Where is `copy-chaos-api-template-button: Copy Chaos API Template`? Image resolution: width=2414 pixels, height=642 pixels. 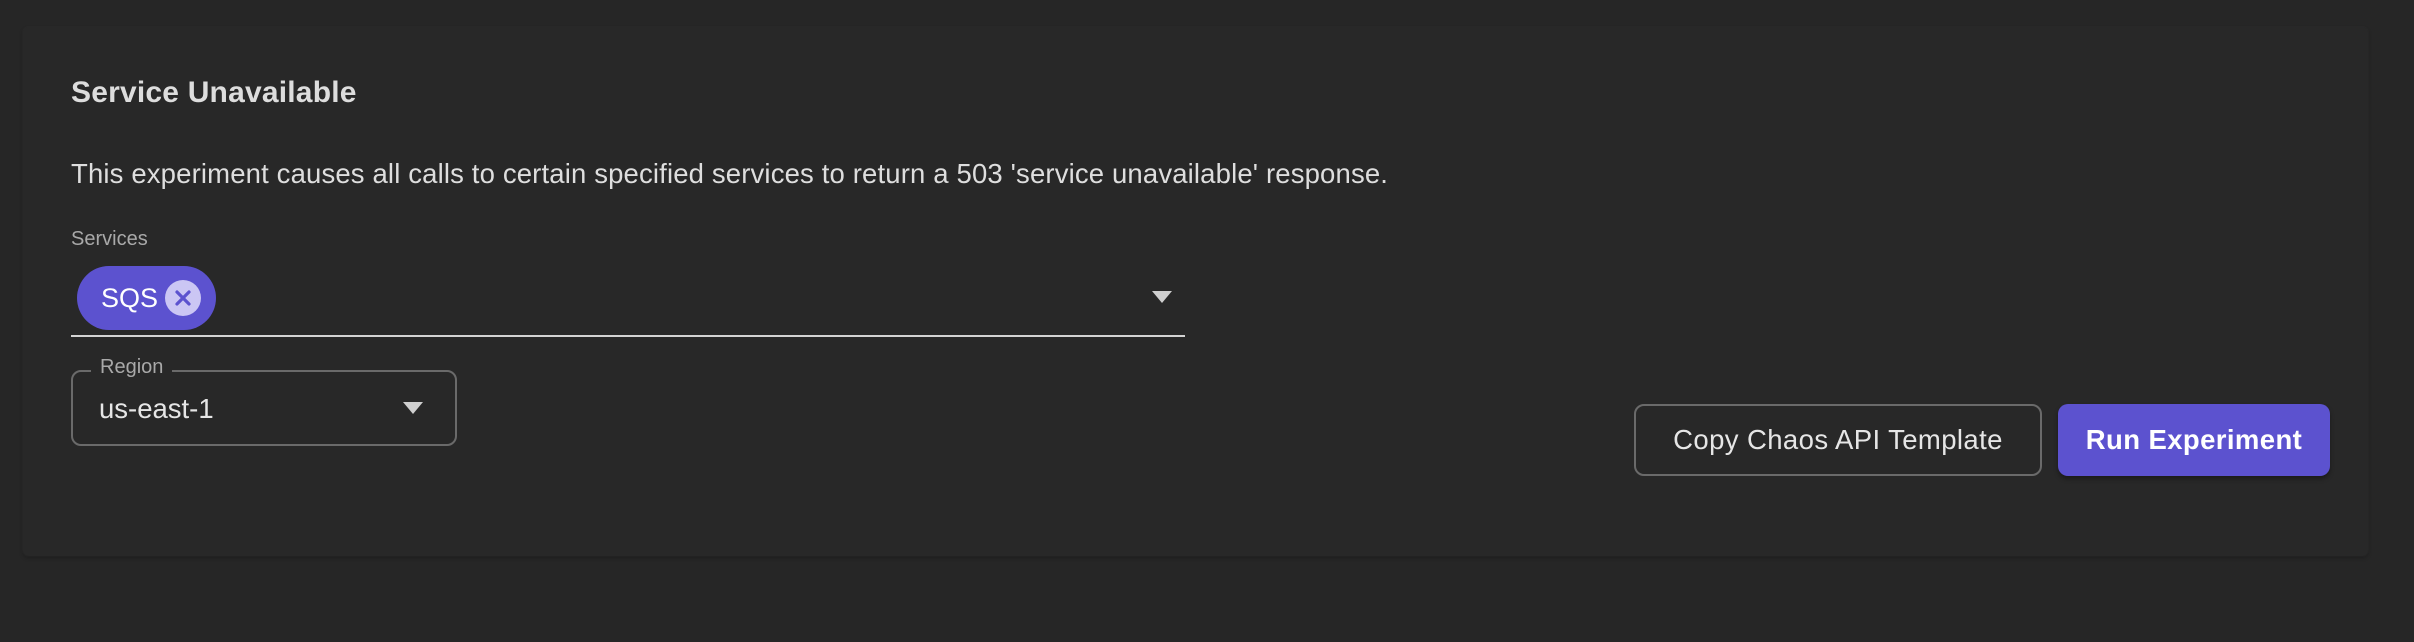 copy-chaos-api-template-button: Copy Chaos API Template is located at coordinates (1838, 440).